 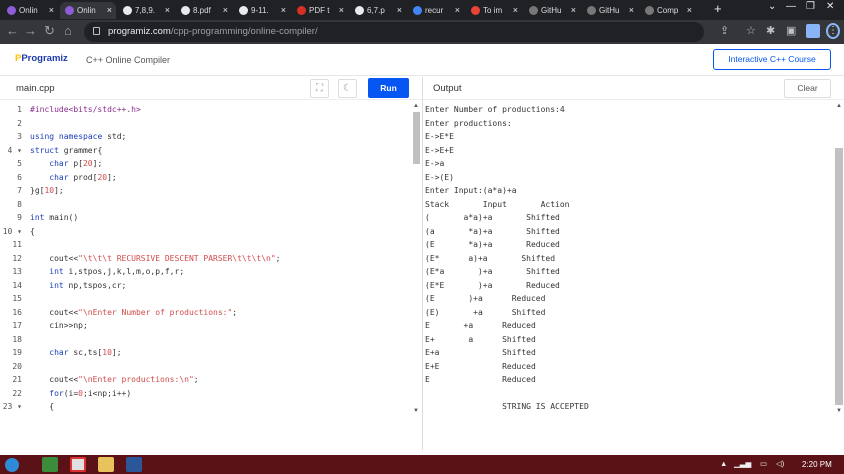 I want to click on browser-tab: 9-11. ×, so click(x=262, y=10).